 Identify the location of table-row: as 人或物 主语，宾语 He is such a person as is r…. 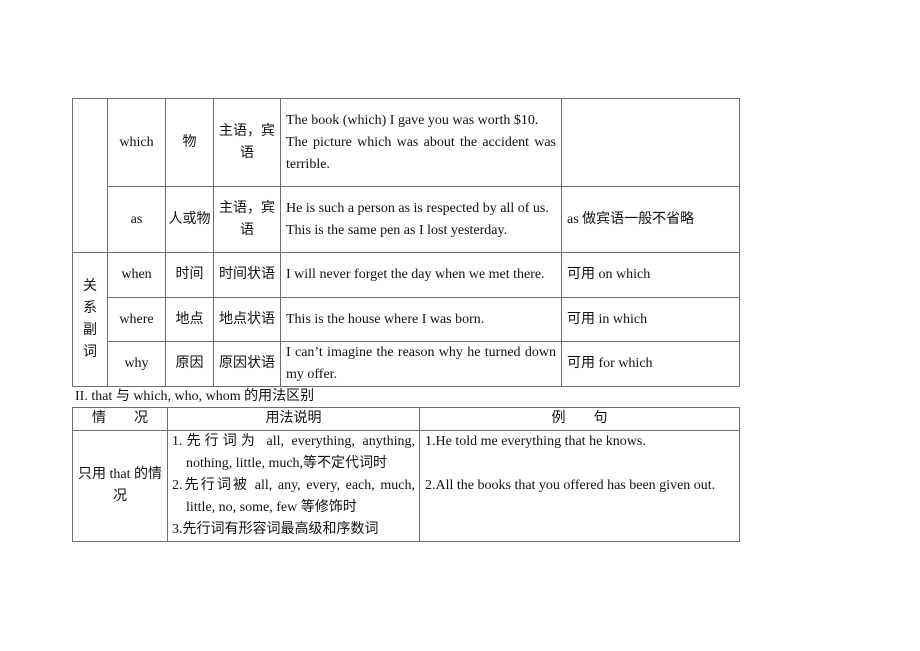
(406, 219).